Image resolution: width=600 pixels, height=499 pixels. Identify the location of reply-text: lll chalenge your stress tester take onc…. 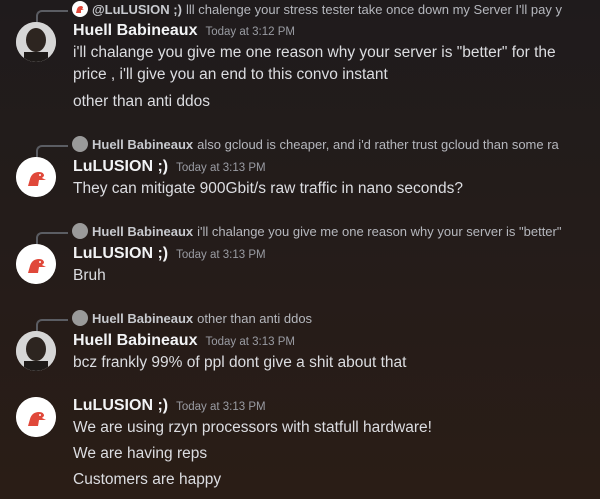
(373, 9).